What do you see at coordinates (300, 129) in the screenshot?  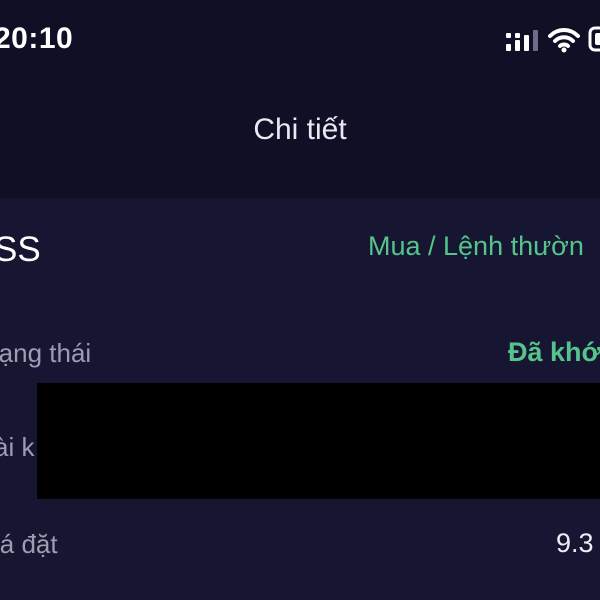 I see `page-title: Chi tiết` at bounding box center [300, 129].